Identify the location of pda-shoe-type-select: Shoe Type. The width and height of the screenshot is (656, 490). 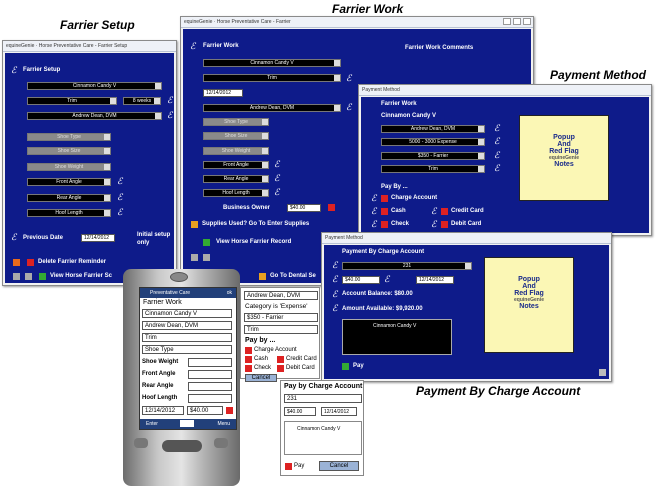
(187, 349).